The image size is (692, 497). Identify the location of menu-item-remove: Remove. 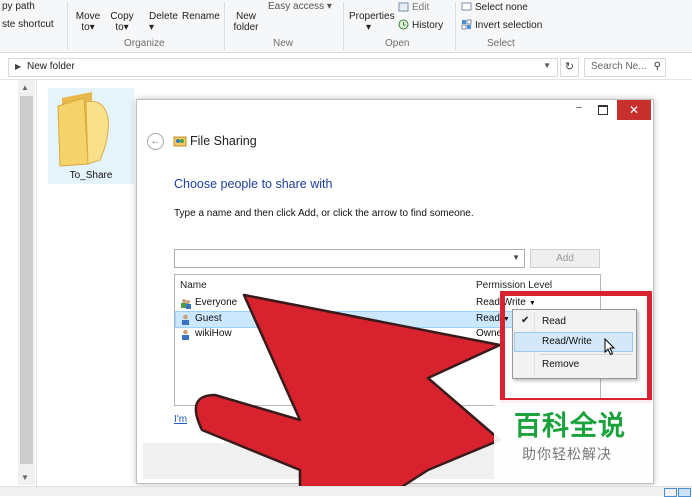
(573, 365).